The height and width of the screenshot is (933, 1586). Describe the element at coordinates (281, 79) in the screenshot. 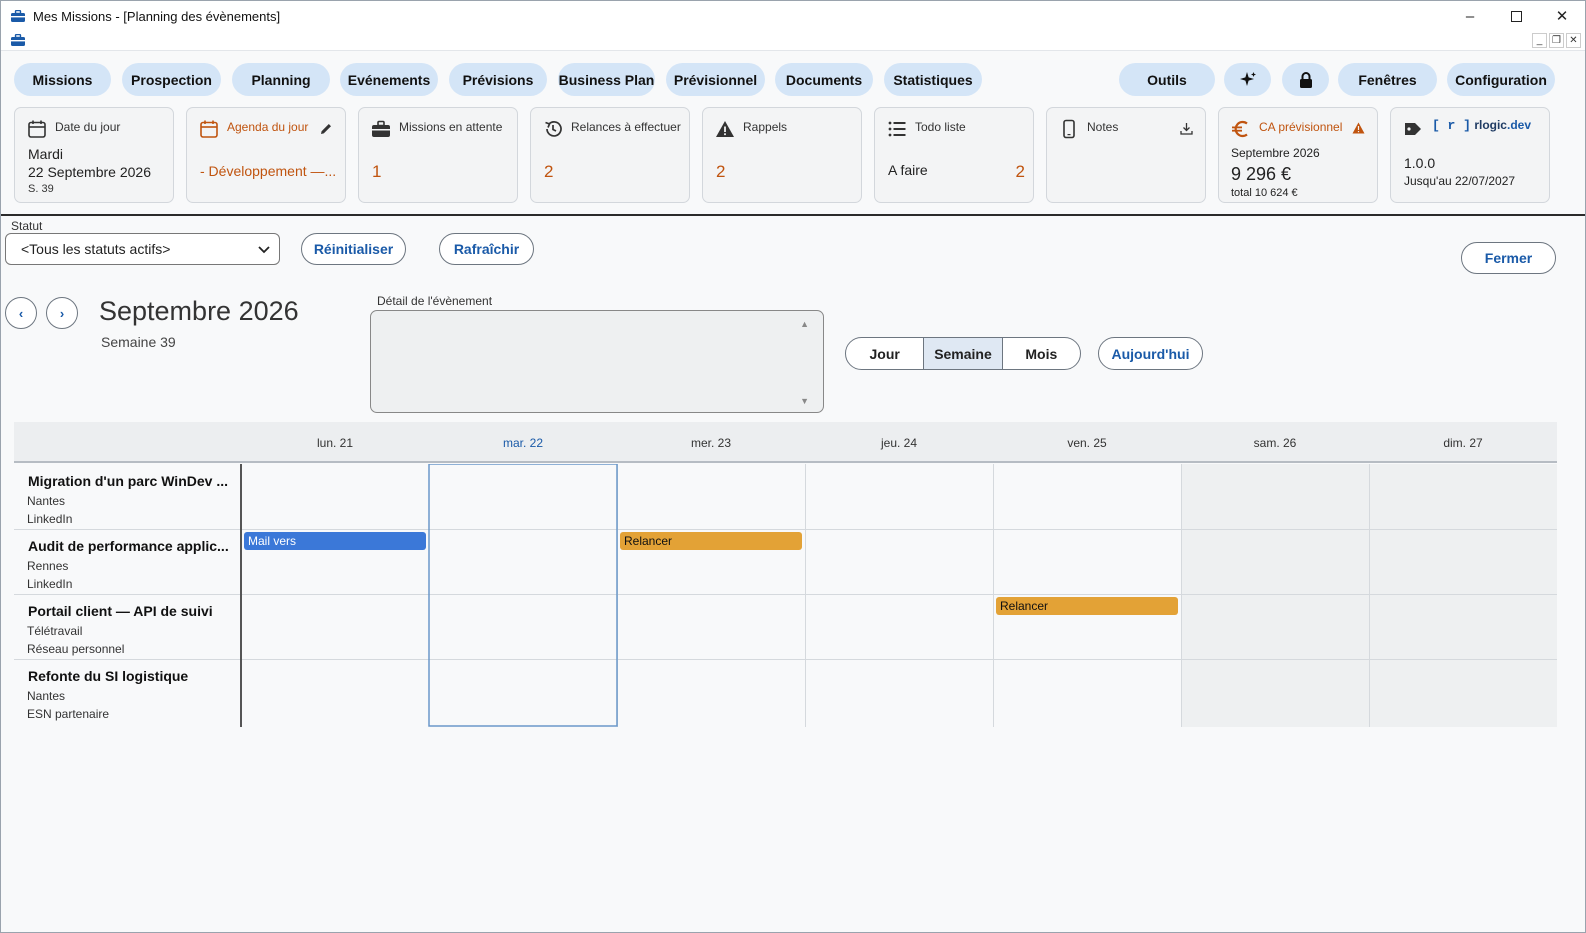

I see `nav-planning: Planning` at that location.